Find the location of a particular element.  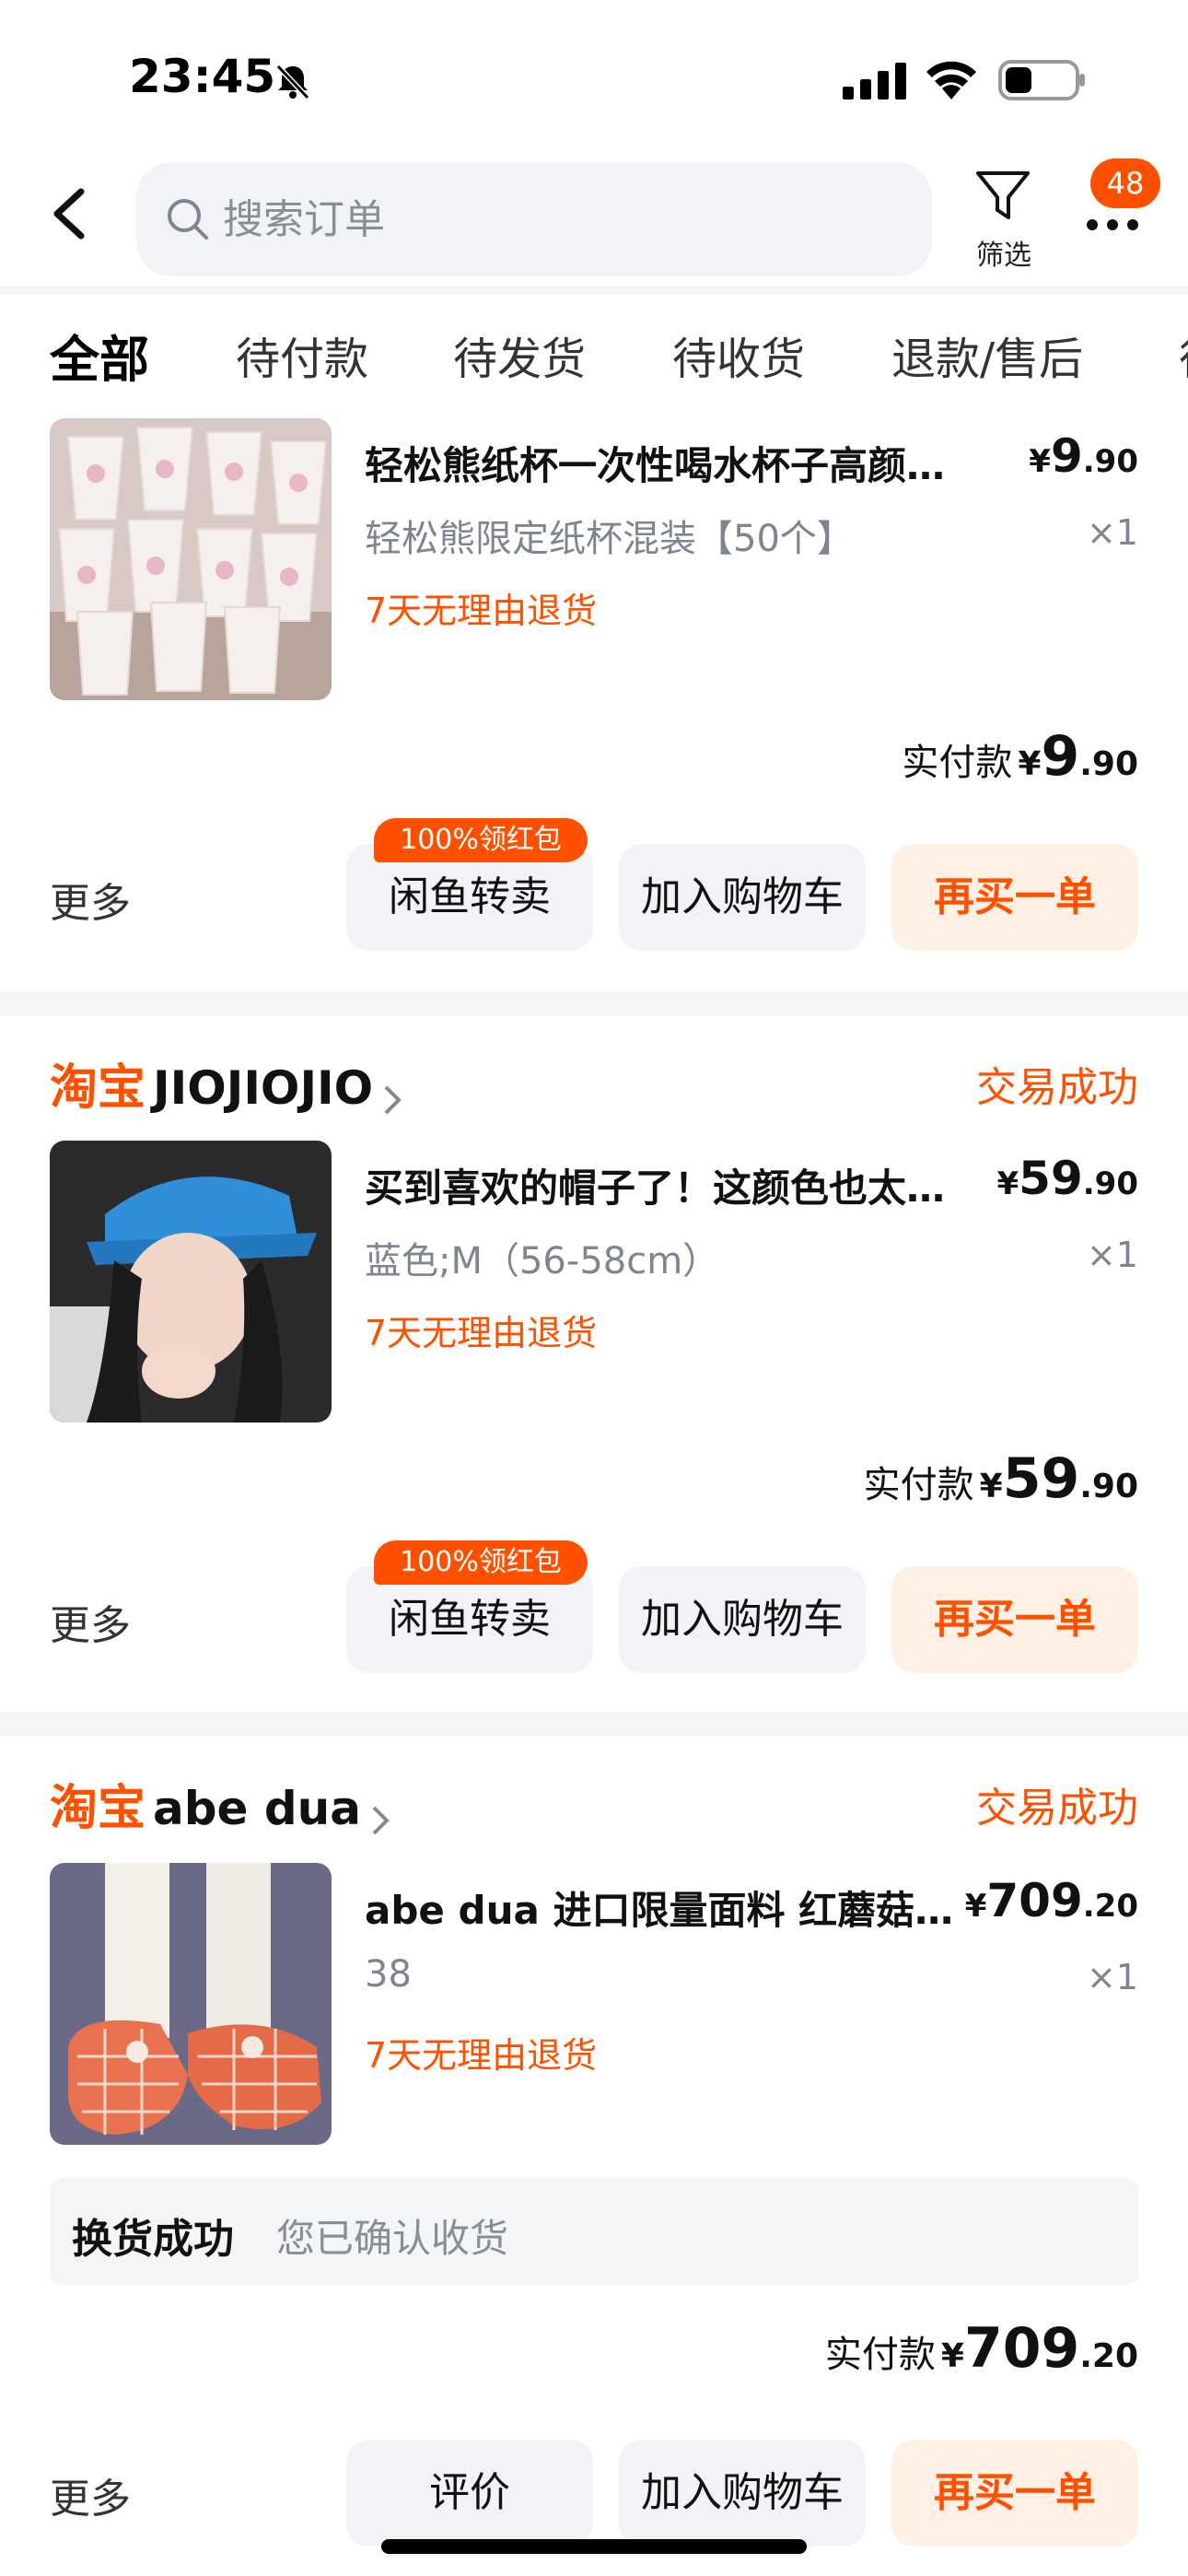

tab-pending-receipt: 待收货 is located at coordinates (738, 354).